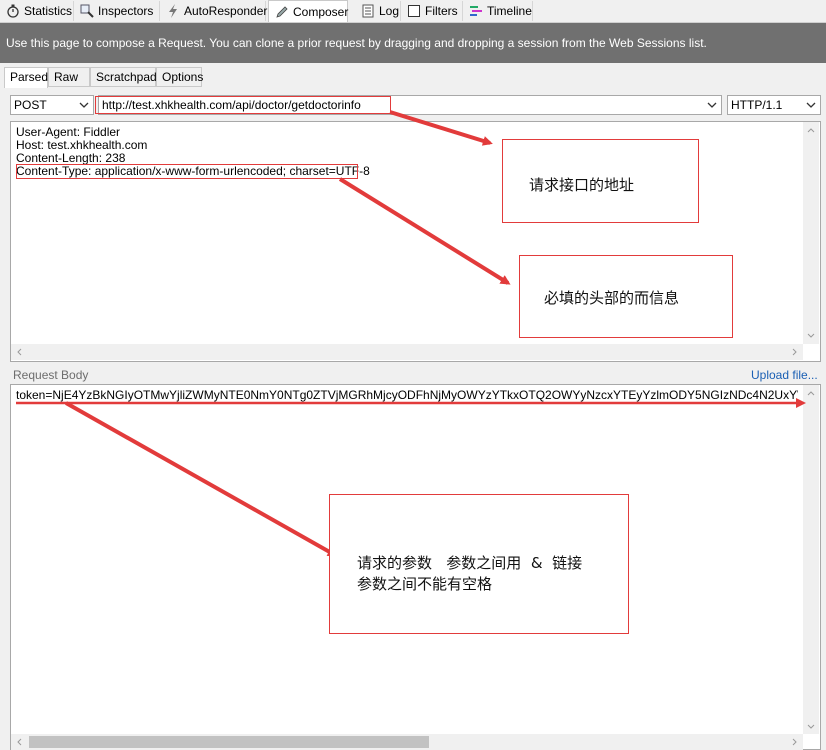 The image size is (826, 750). What do you see at coordinates (470, 563) in the screenshot?
I see `body-note-text-line1: 请求的参数 参数之间用 & 链接` at bounding box center [470, 563].